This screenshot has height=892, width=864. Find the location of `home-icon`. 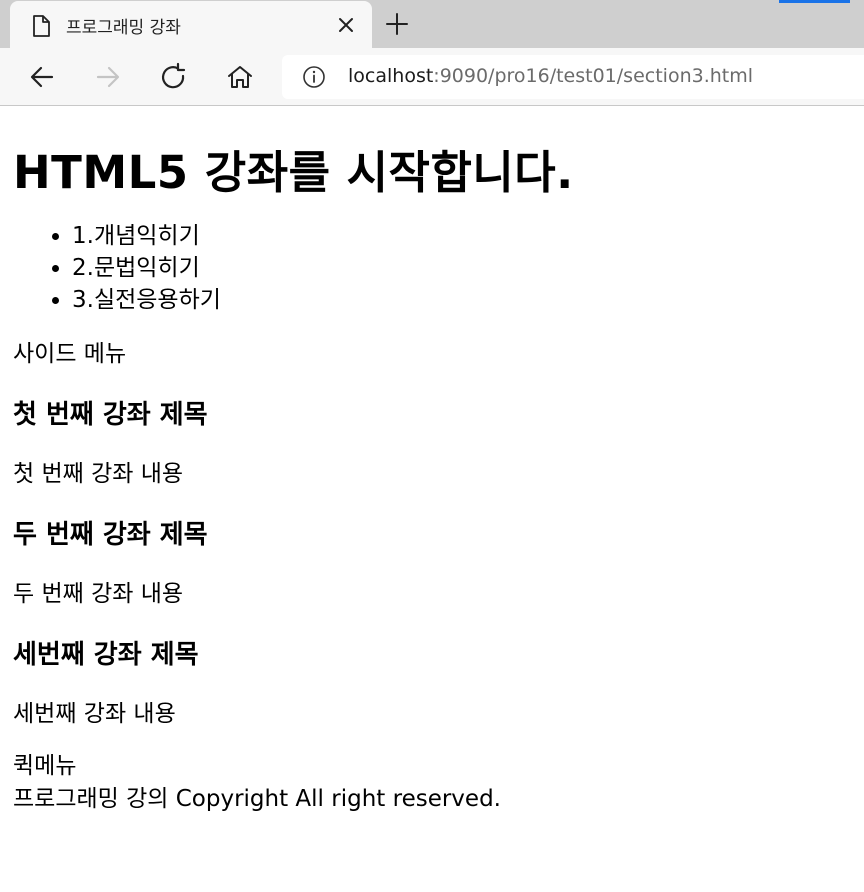

home-icon is located at coordinates (240, 77).